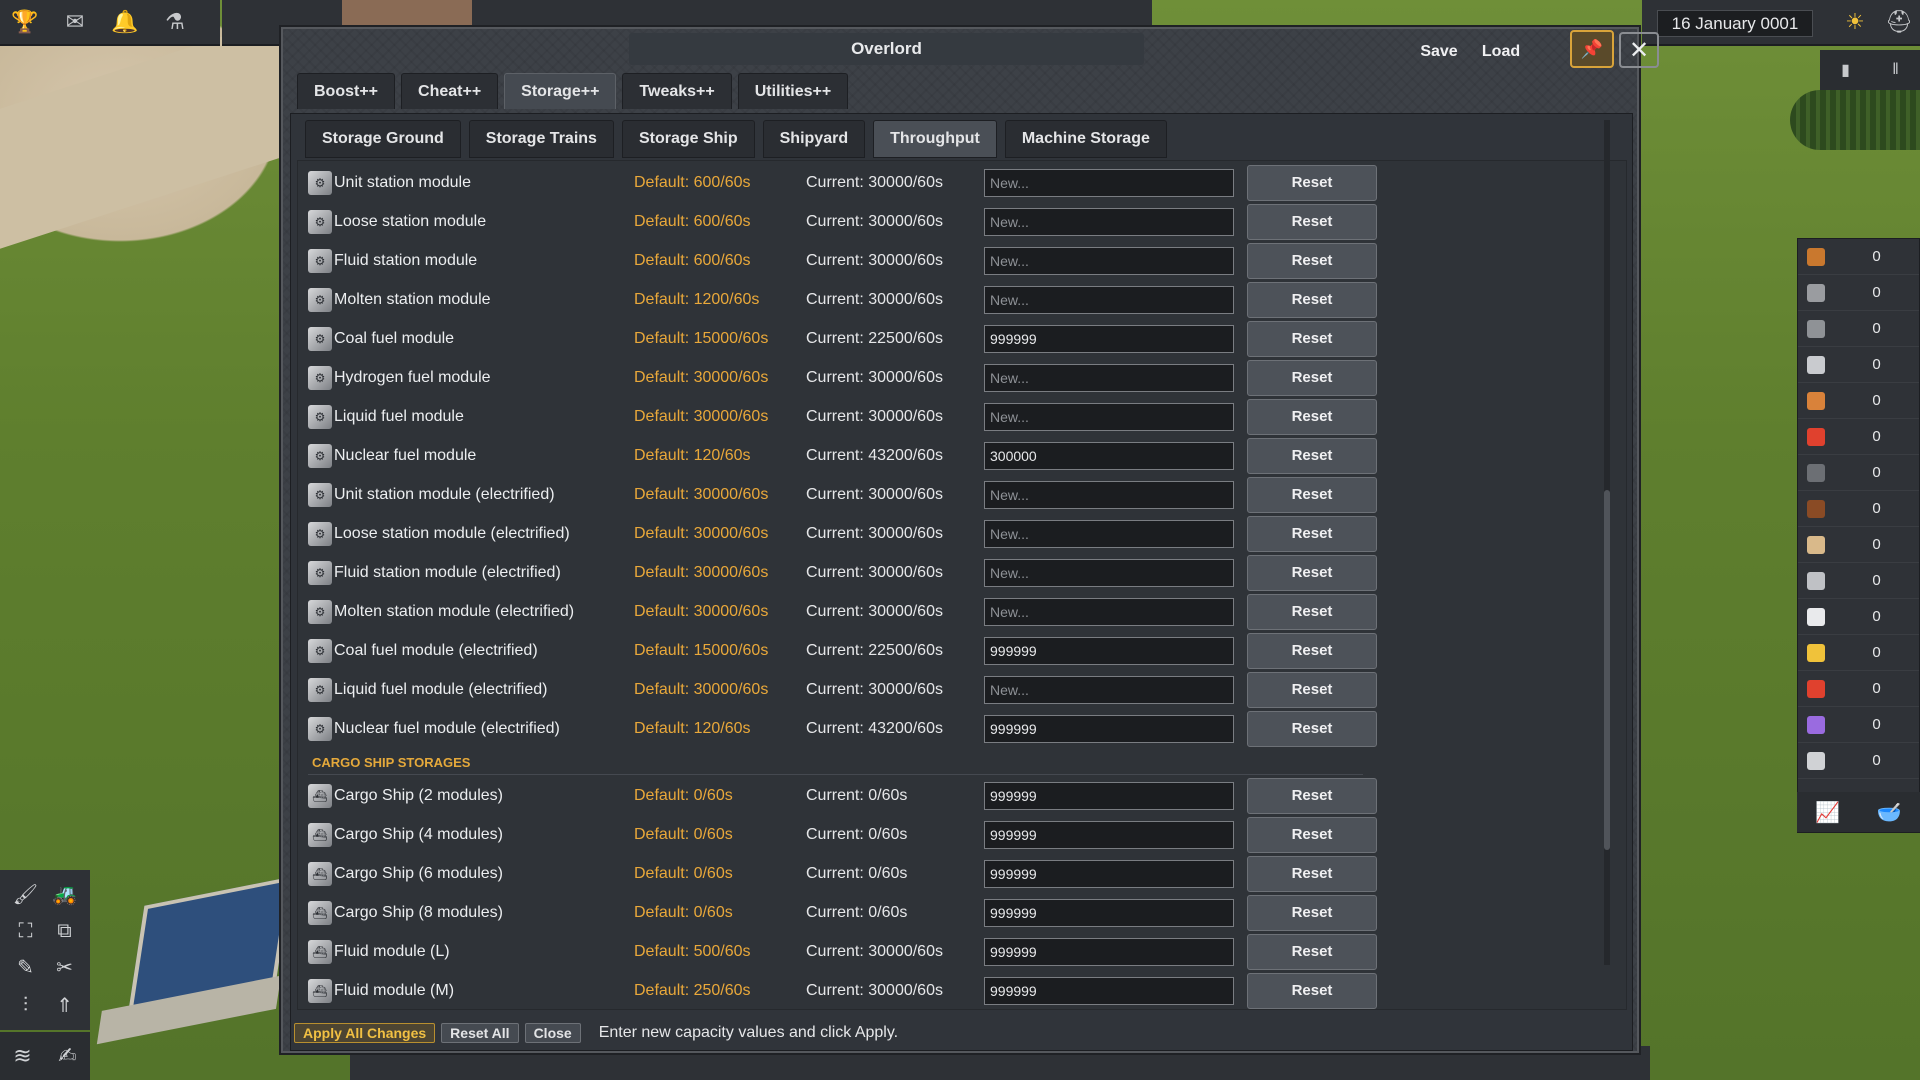 This screenshot has width=1920, height=1080. I want to click on window-title: Overlord, so click(886, 49).